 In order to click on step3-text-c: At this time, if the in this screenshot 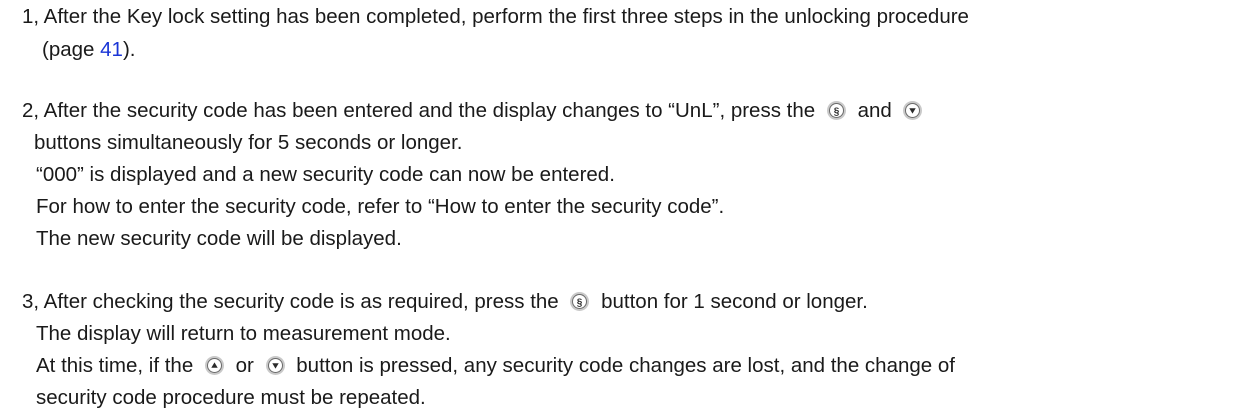, I will do `click(115, 365)`.